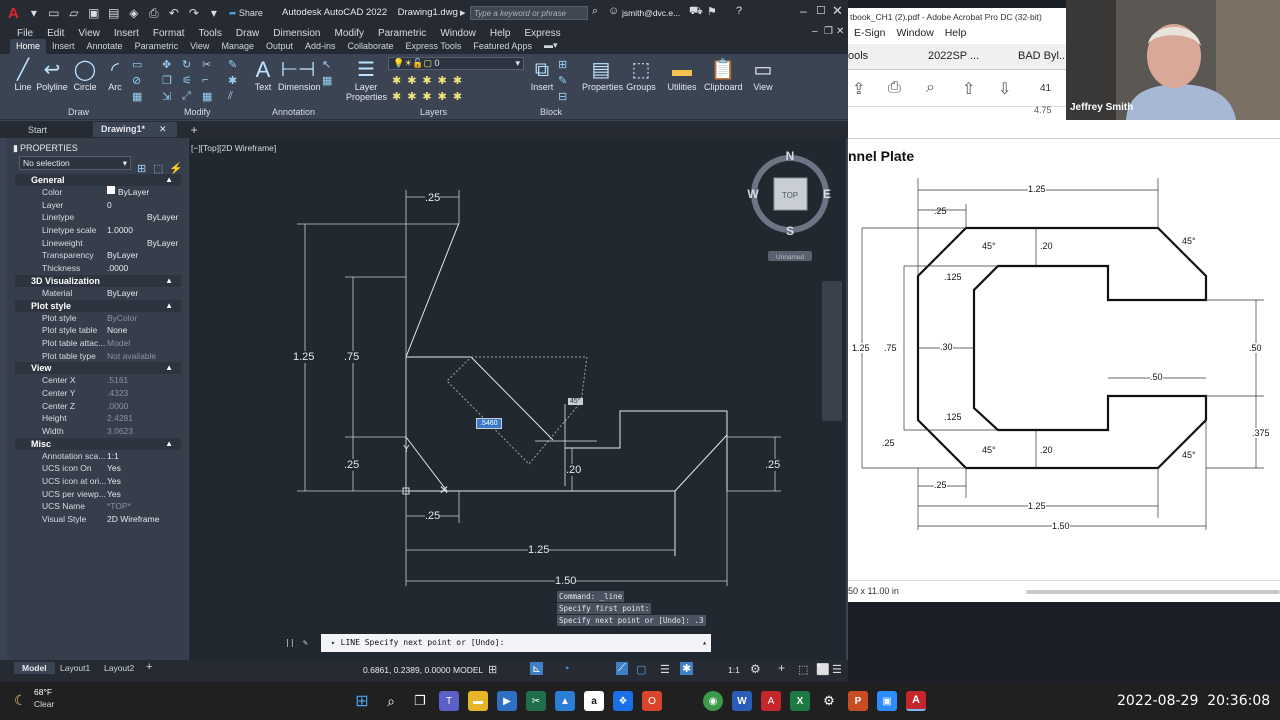  What do you see at coordinates (144, 506) in the screenshot?
I see `property-value: *TOP*` at bounding box center [144, 506].